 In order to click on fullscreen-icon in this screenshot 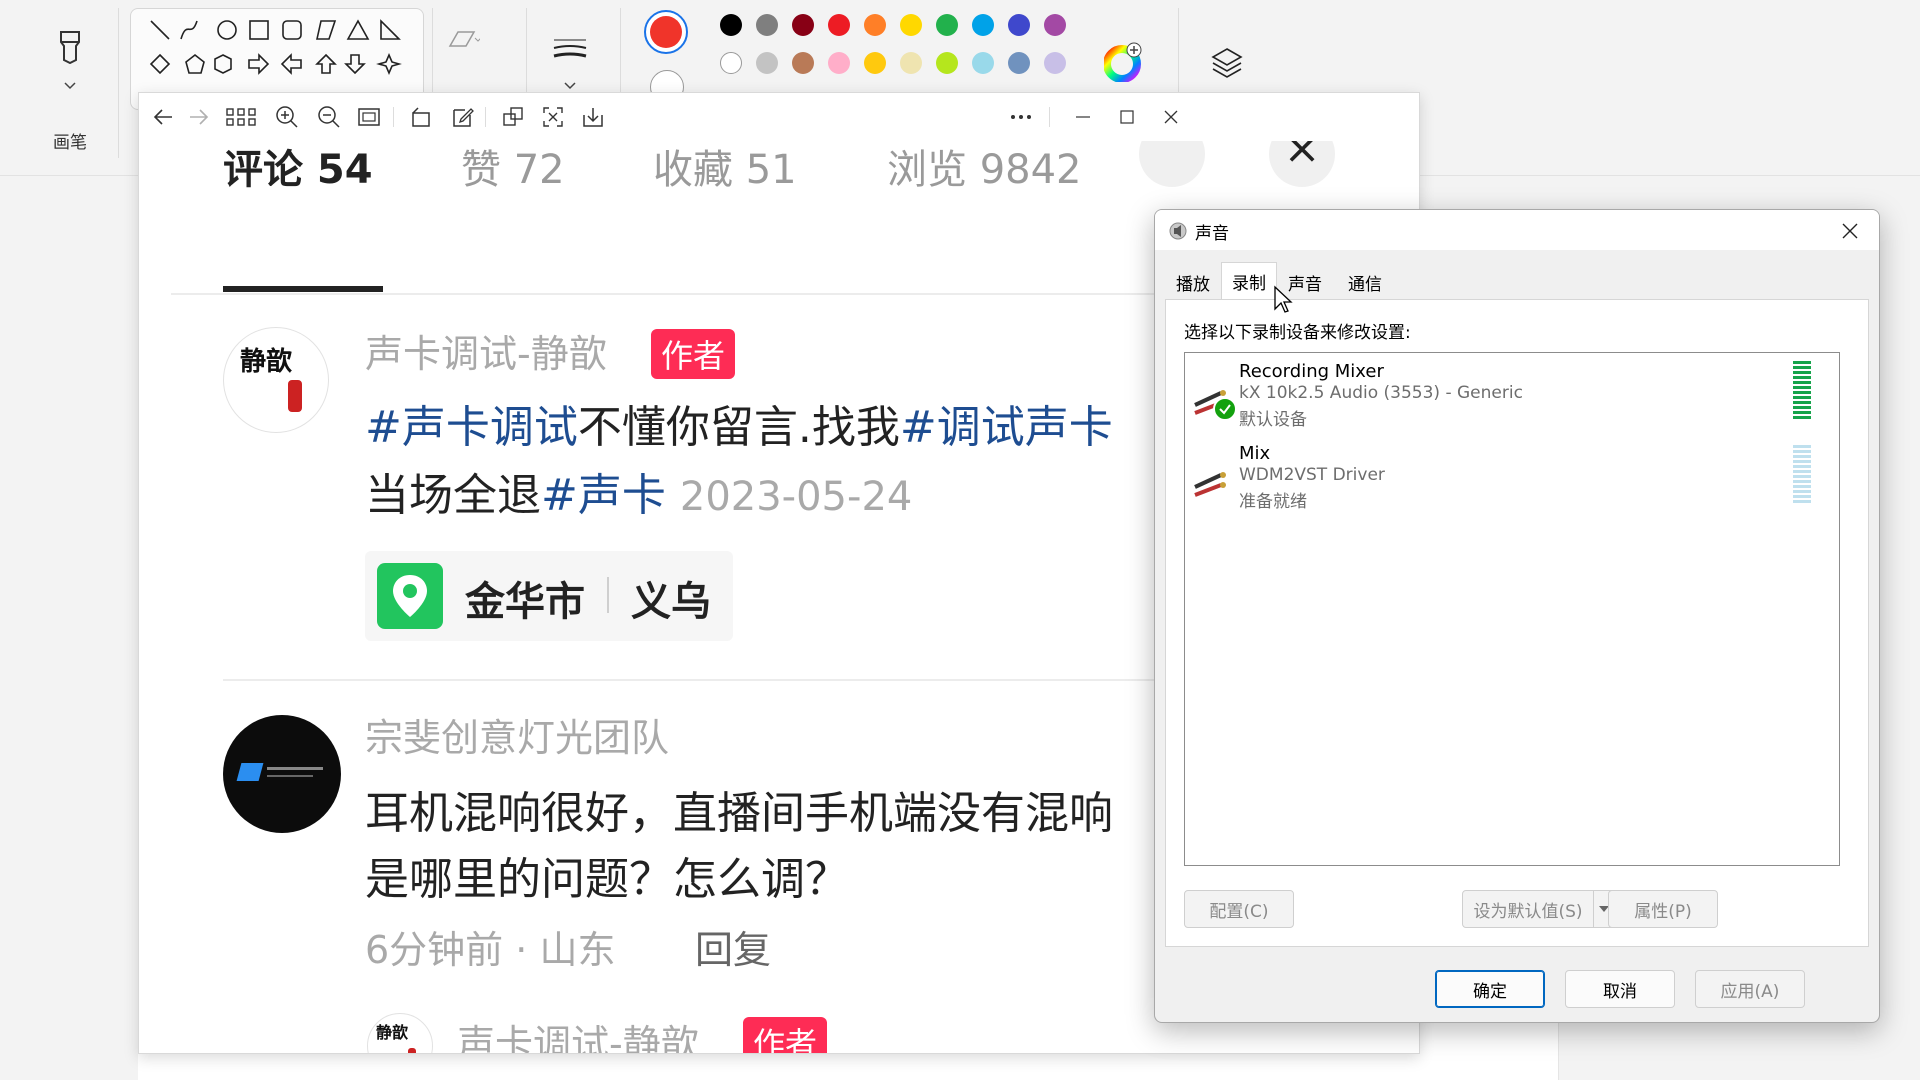, I will do `click(553, 117)`.